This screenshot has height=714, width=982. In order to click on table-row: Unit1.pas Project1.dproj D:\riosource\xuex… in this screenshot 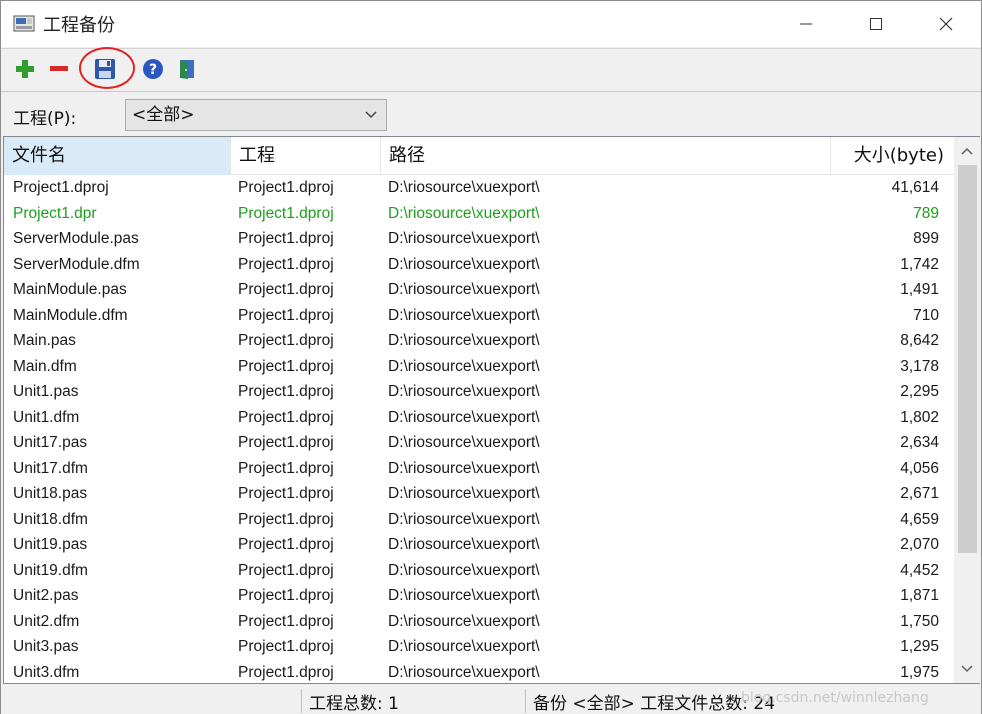, I will do `click(479, 392)`.